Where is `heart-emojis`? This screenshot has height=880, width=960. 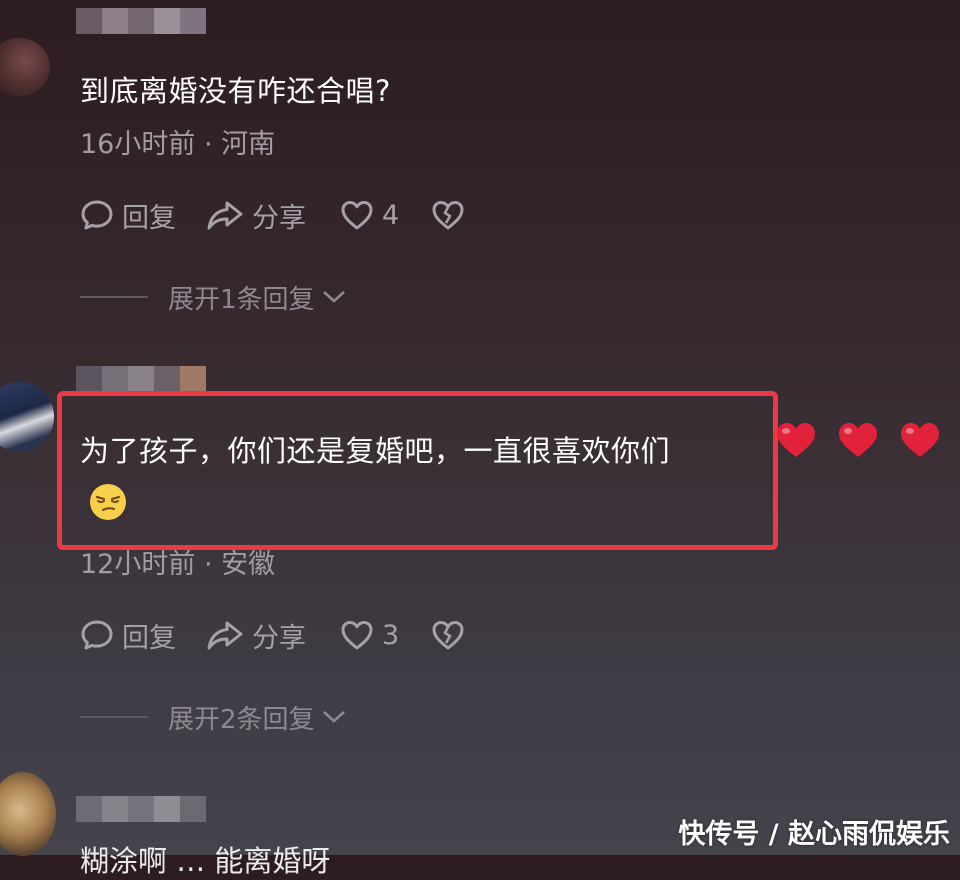
heart-emojis is located at coordinates (867, 440).